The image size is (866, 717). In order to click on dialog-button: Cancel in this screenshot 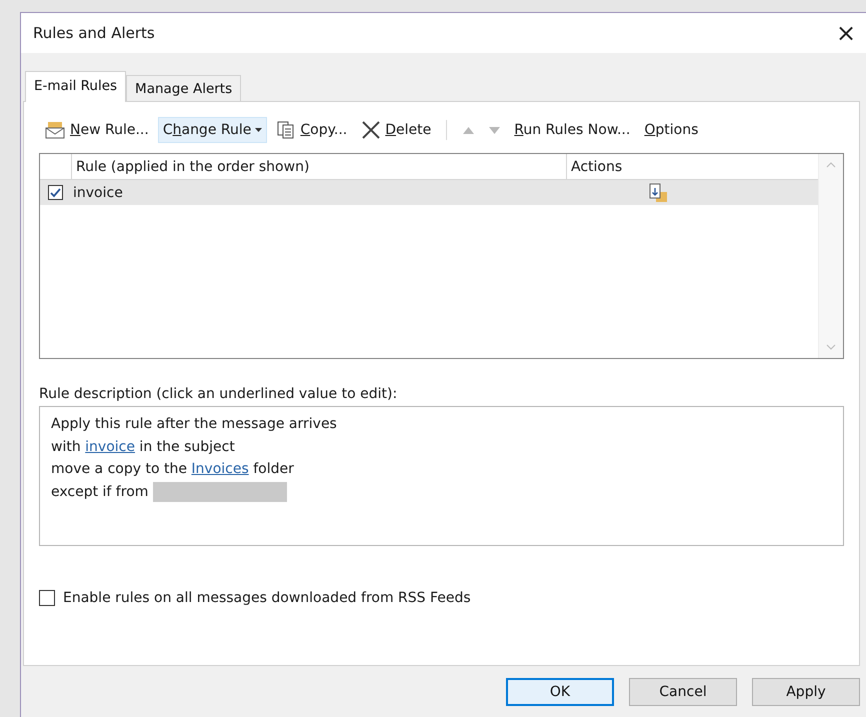, I will do `click(683, 692)`.